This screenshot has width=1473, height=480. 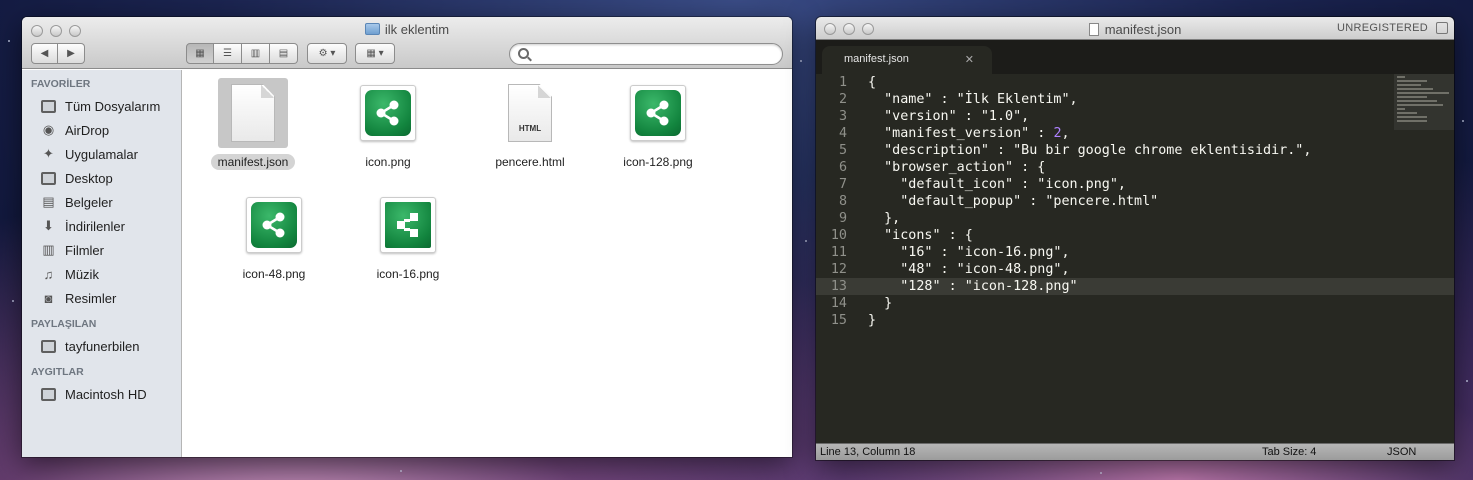 What do you see at coordinates (1401, 452) in the screenshot?
I see `syntax-selector: JSON` at bounding box center [1401, 452].